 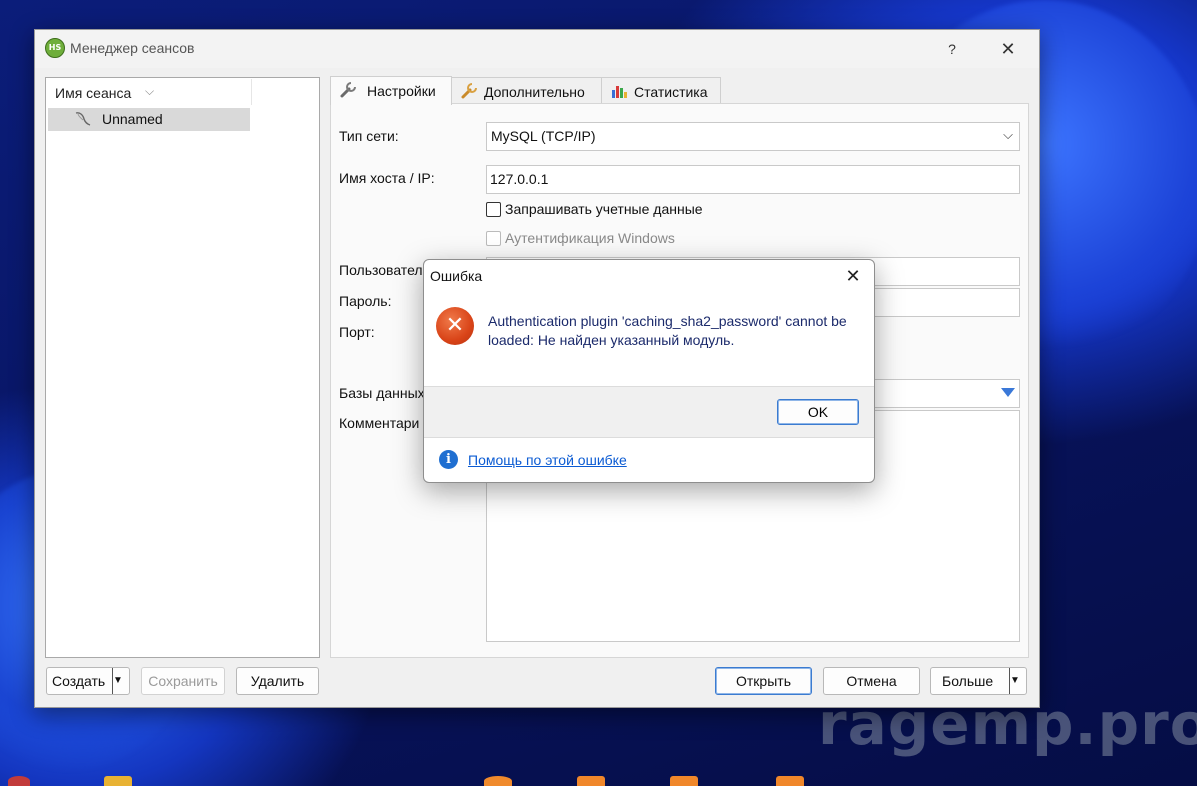 I want to click on more-button-label: Больше, so click(x=968, y=681).